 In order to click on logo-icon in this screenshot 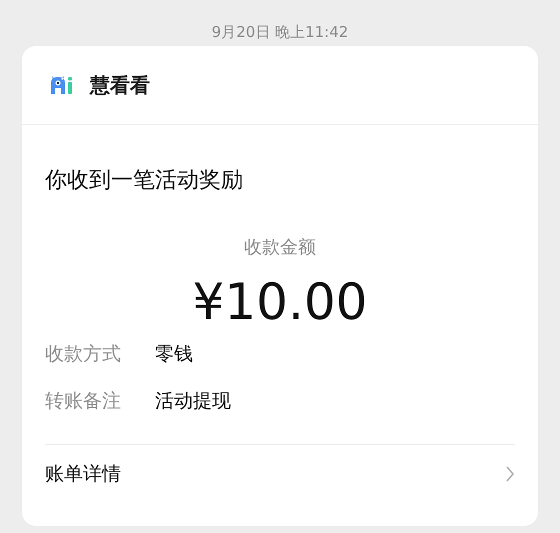, I will do `click(62, 85)`.